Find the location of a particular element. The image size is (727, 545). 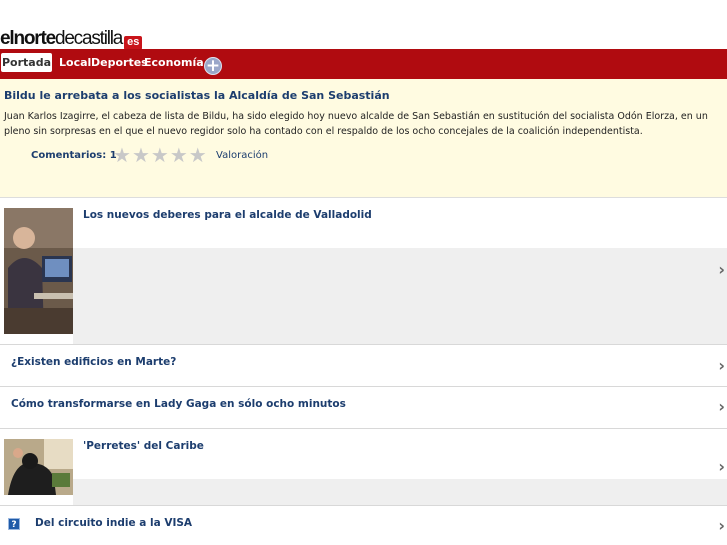

list-item: ? Del circuito indie a la VISA › is located at coordinates (363, 525).